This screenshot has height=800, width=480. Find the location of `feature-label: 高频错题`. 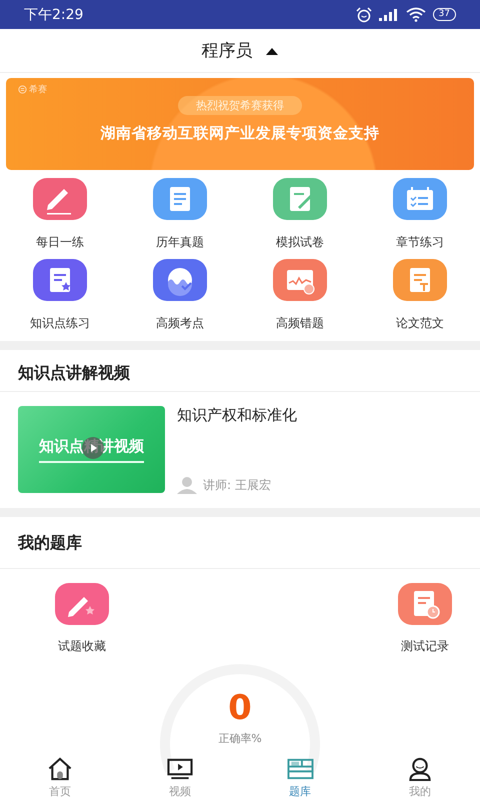

feature-label: 高频错题 is located at coordinates (300, 323).